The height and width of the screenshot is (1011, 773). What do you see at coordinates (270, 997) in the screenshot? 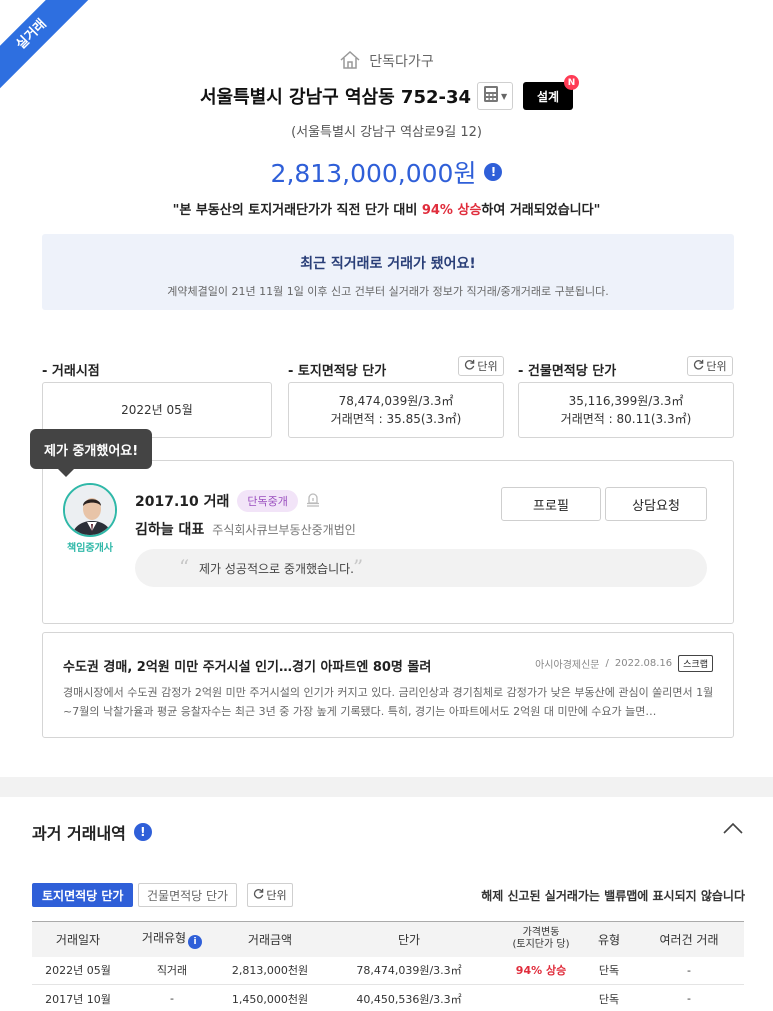
I see `cell-amount: 1,450,000천원` at bounding box center [270, 997].